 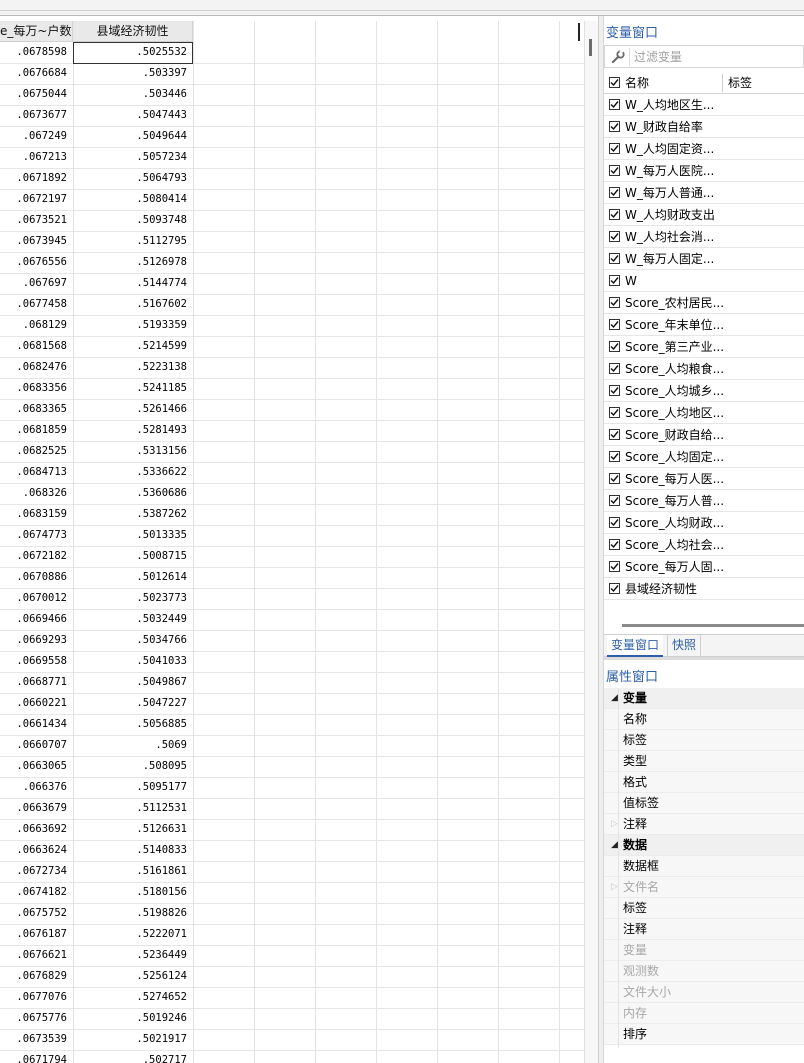 I want to click on property-row: 注释, so click(x=704, y=929).